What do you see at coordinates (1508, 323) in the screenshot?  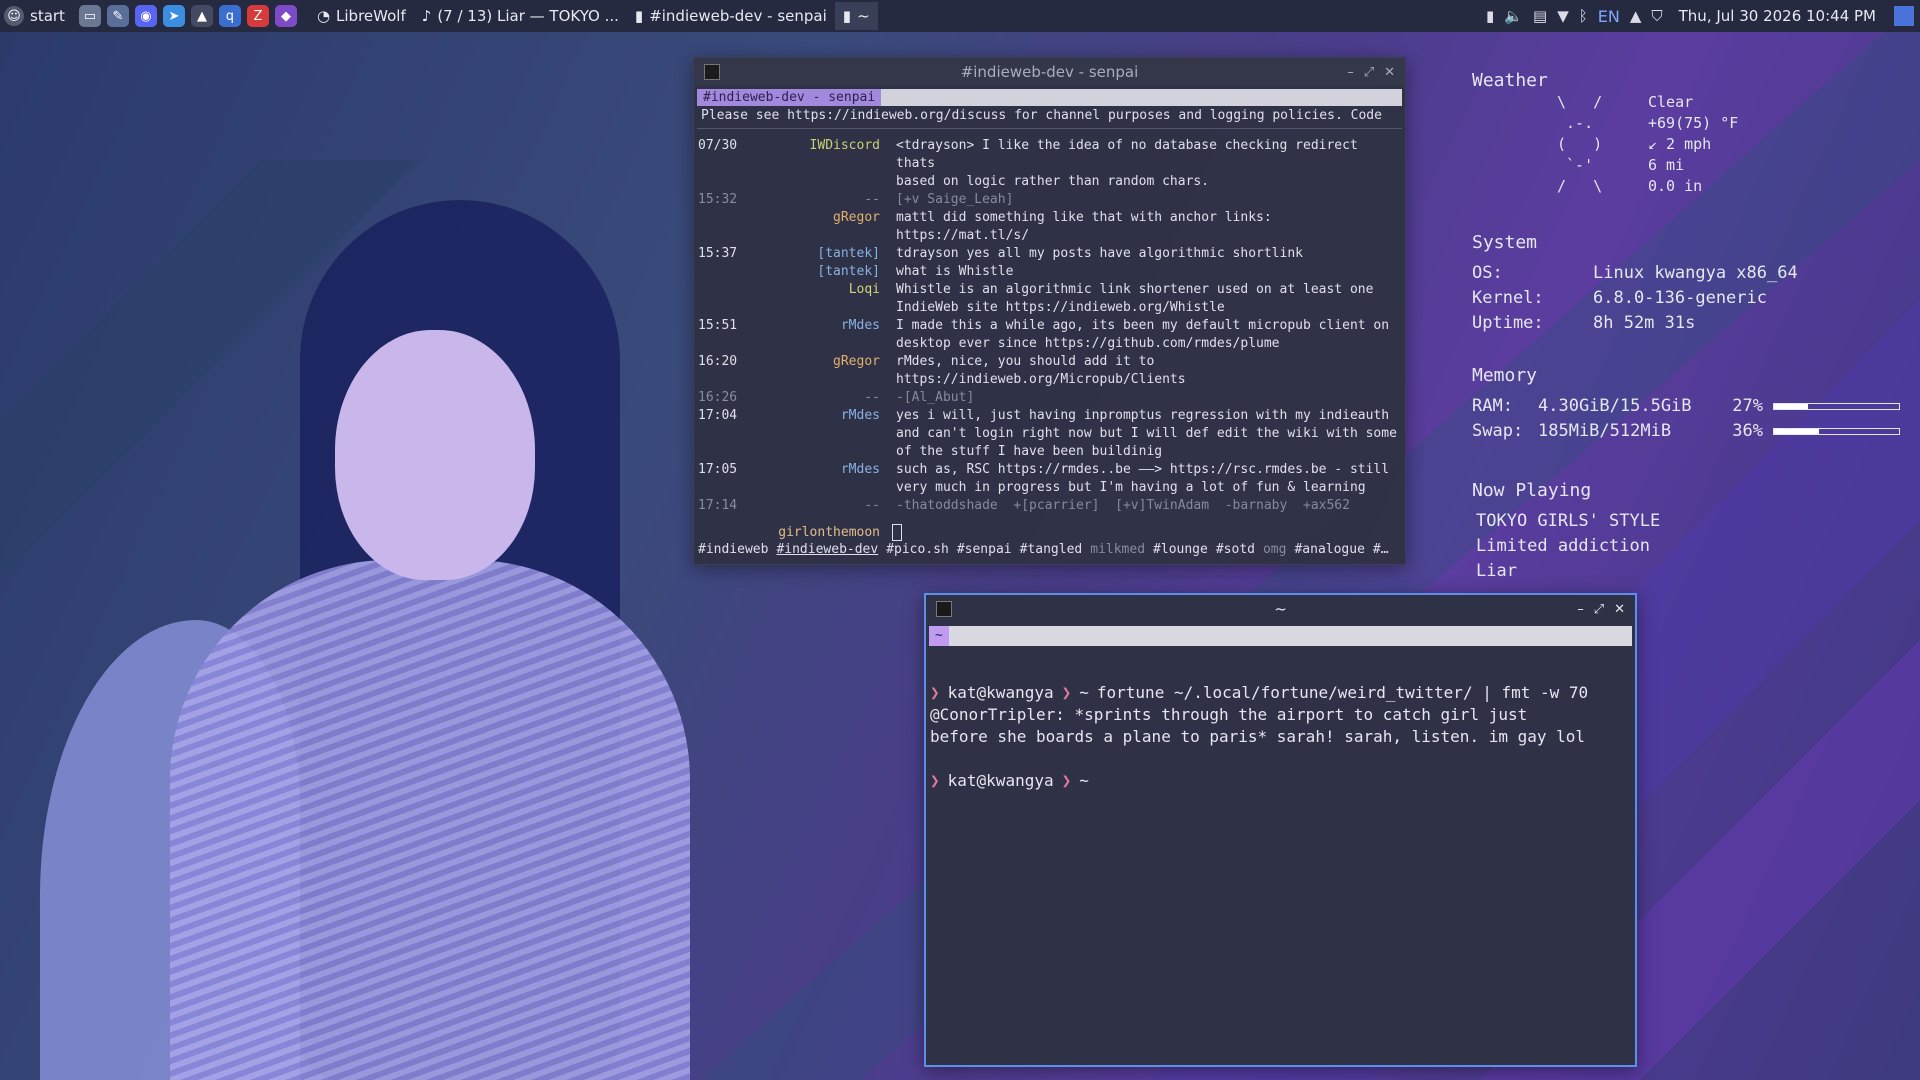 I see `uptime-label: Uptime:` at bounding box center [1508, 323].